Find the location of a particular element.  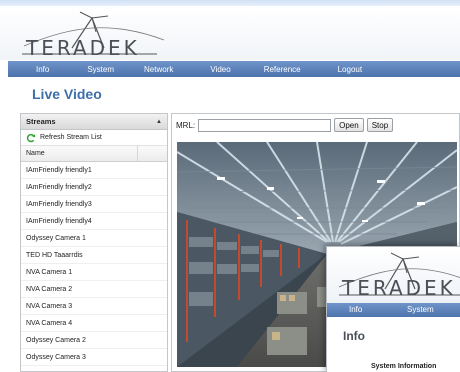

overlay-page-title: Info is located at coordinates (354, 336).